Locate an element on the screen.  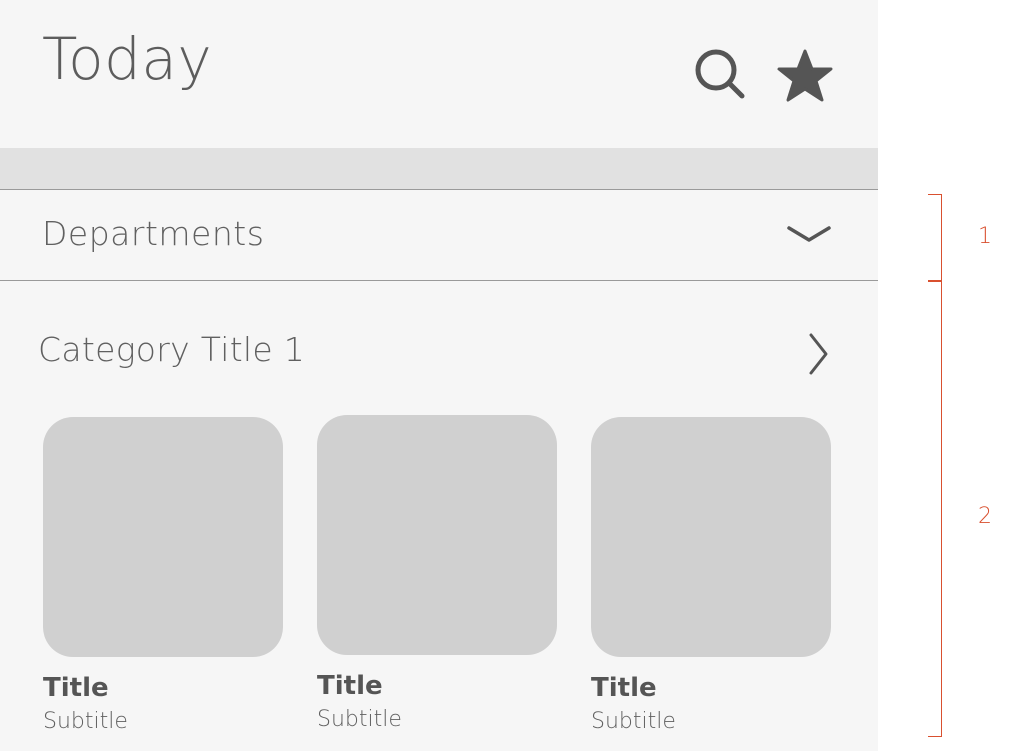
annotation-label-2: 2 is located at coordinates (985, 516).